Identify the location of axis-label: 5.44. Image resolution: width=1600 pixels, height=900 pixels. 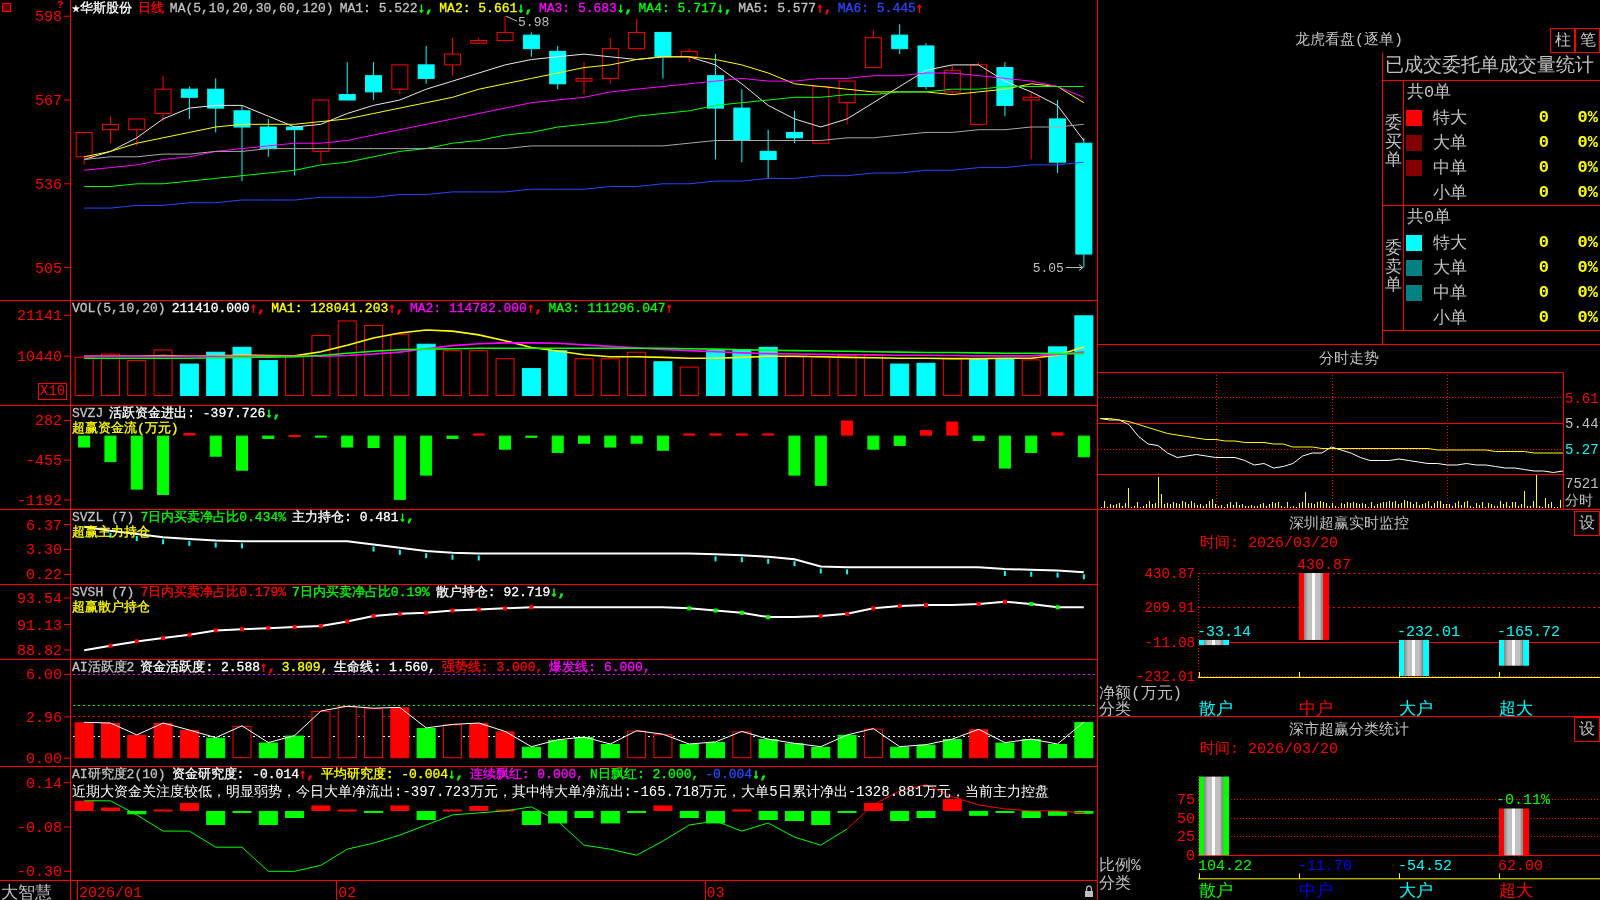
(1582, 424).